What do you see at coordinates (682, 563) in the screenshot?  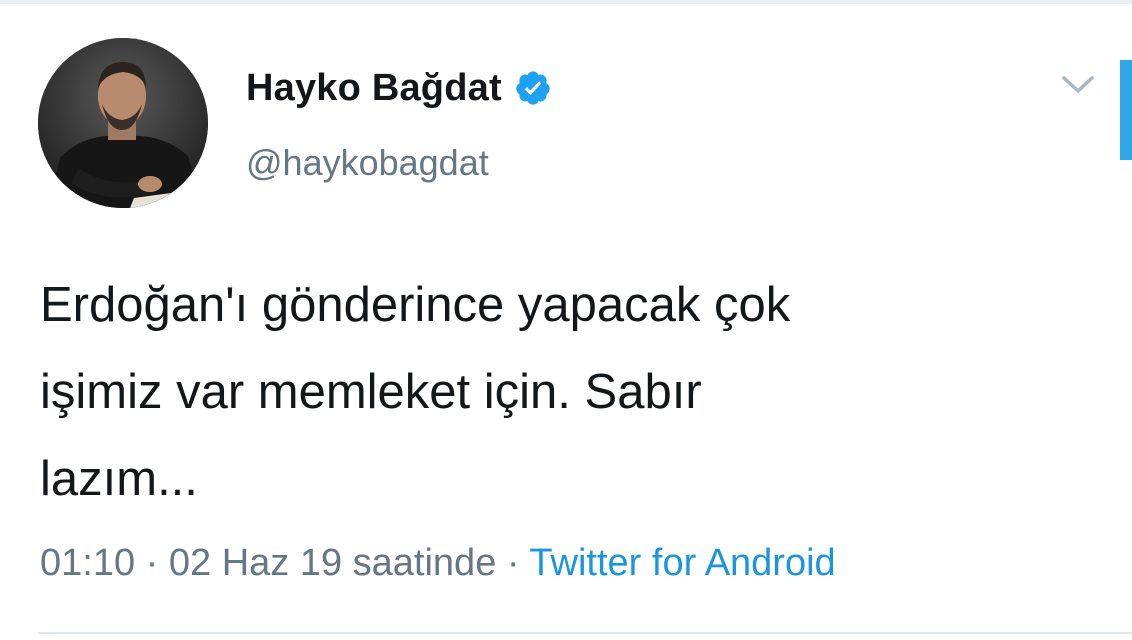 I see `tweet-source-link: Twitter for Android` at bounding box center [682, 563].